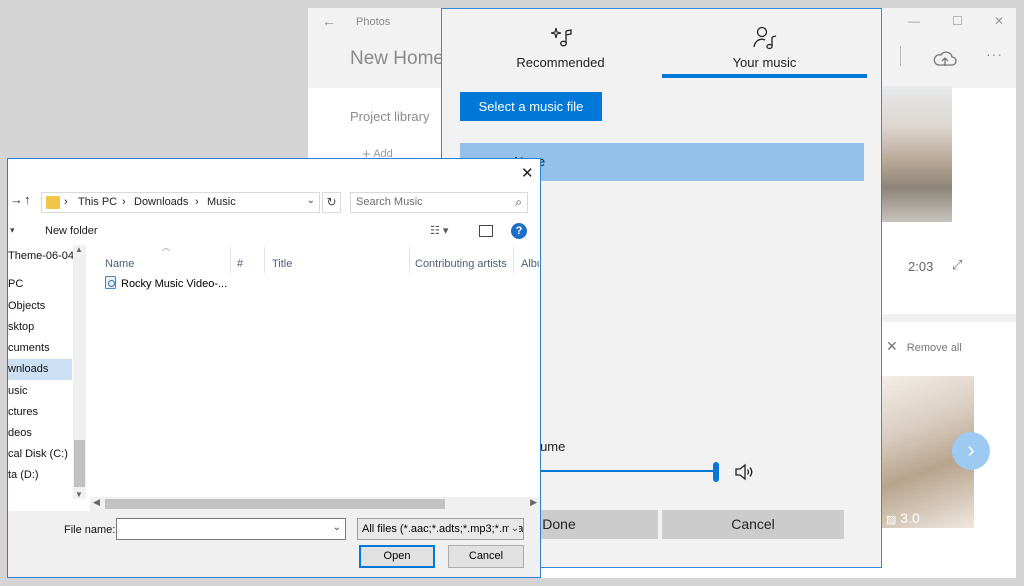 This screenshot has height=586, width=1024. What do you see at coordinates (486, 556) in the screenshot?
I see `dialog-cancel-button: Cancel` at bounding box center [486, 556].